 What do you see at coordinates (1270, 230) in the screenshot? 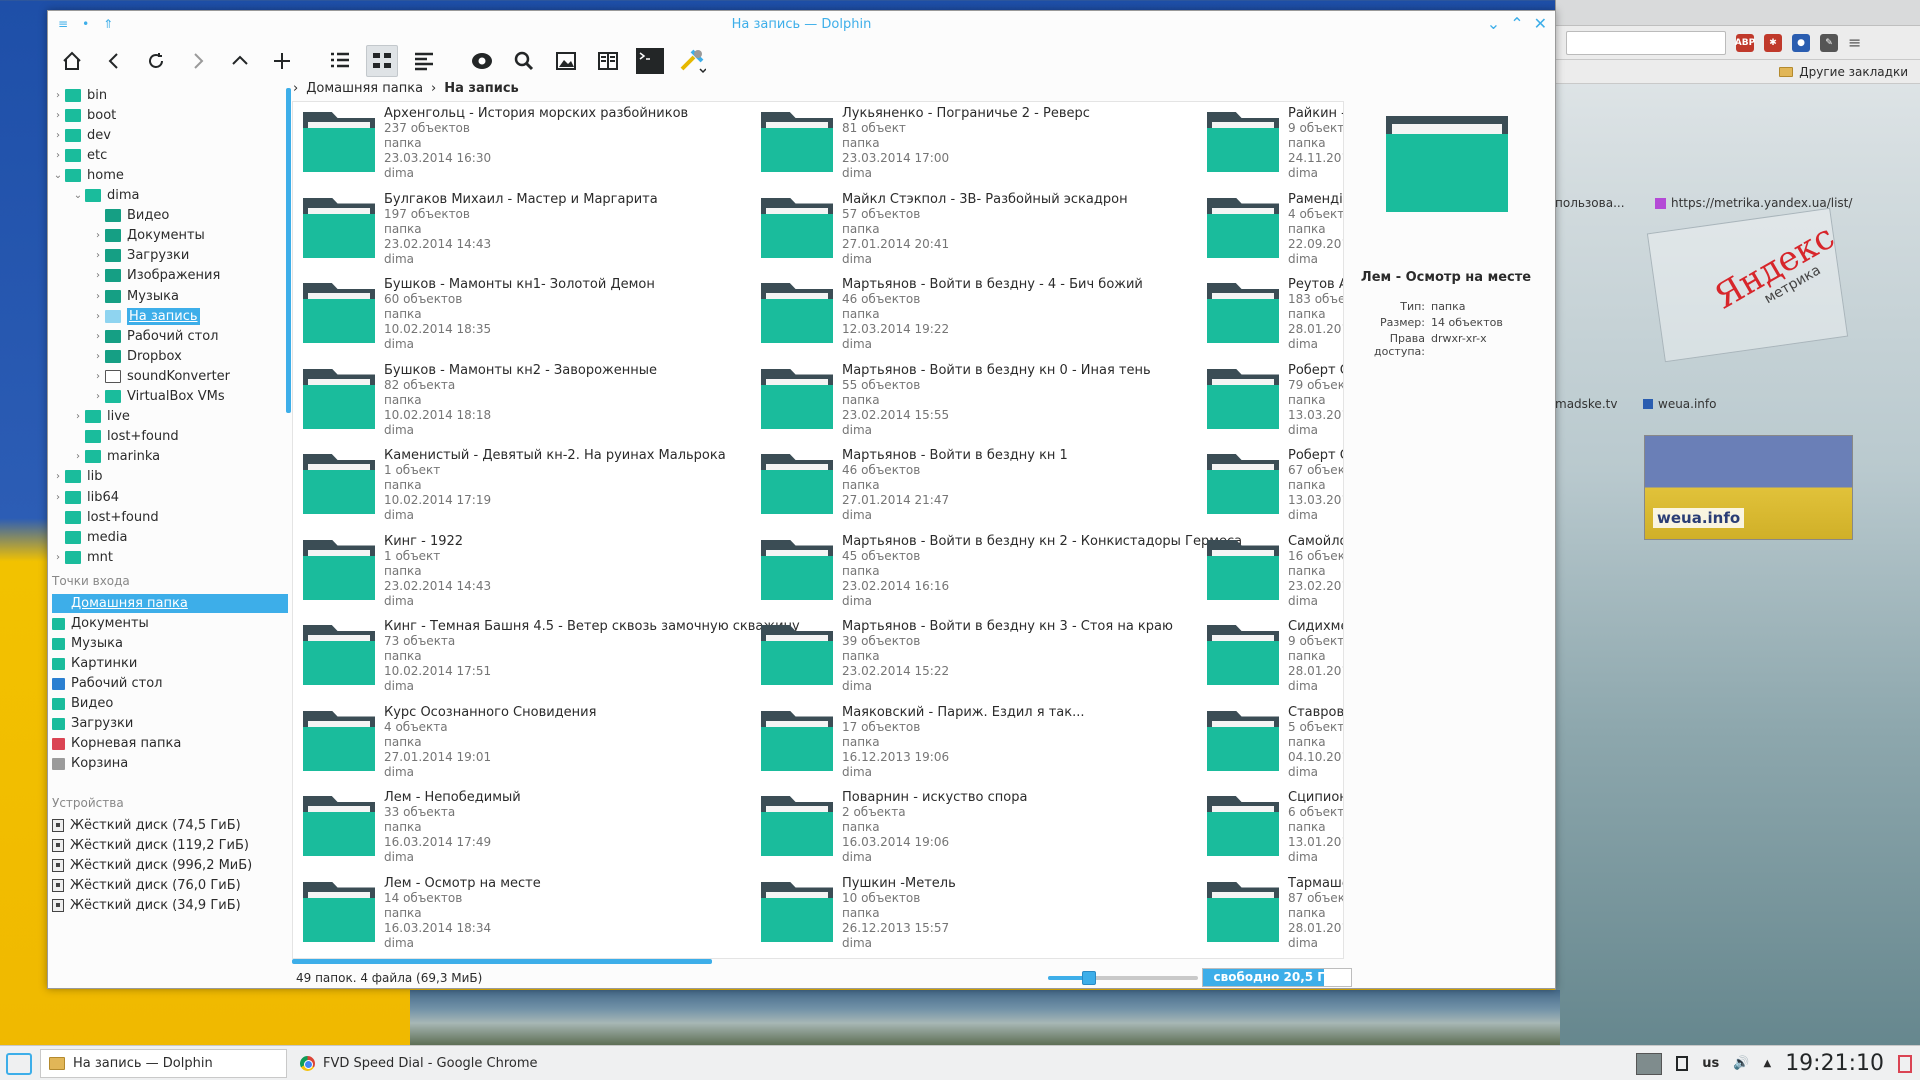
I see `folder-item: Рамендi 4 объект папка 22.09.201 dima` at bounding box center [1270, 230].